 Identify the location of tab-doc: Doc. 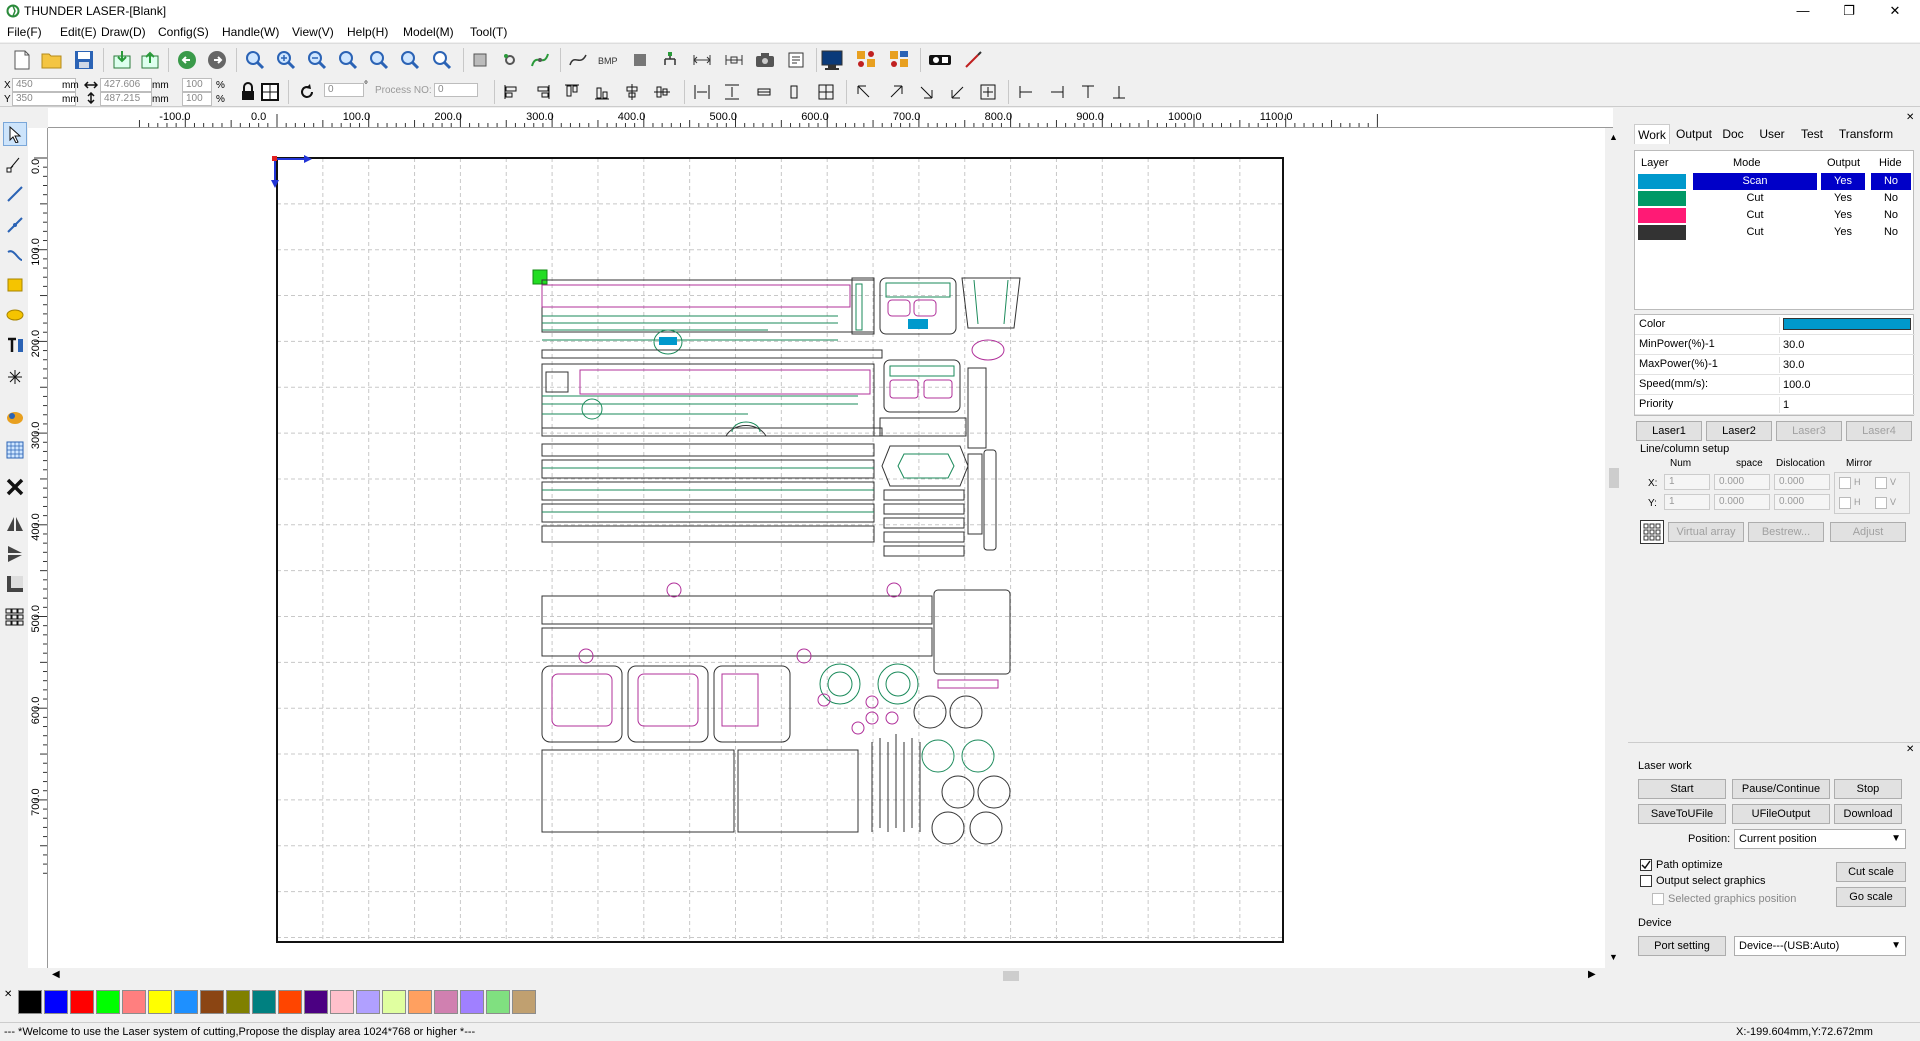
(1733, 134).